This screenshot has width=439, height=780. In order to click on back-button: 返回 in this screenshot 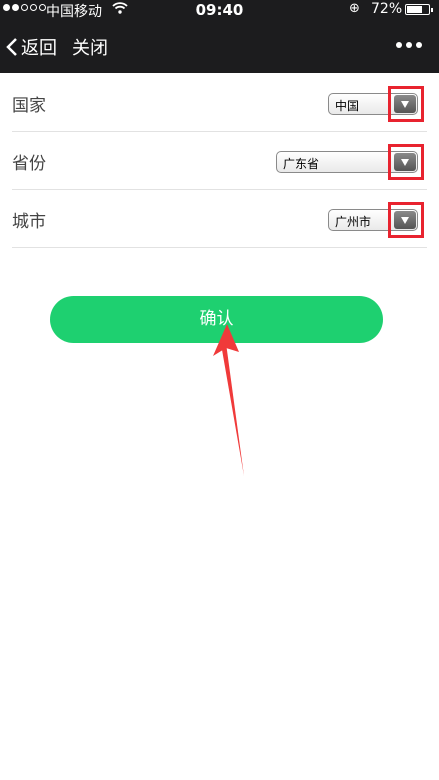, I will do `click(31, 47)`.